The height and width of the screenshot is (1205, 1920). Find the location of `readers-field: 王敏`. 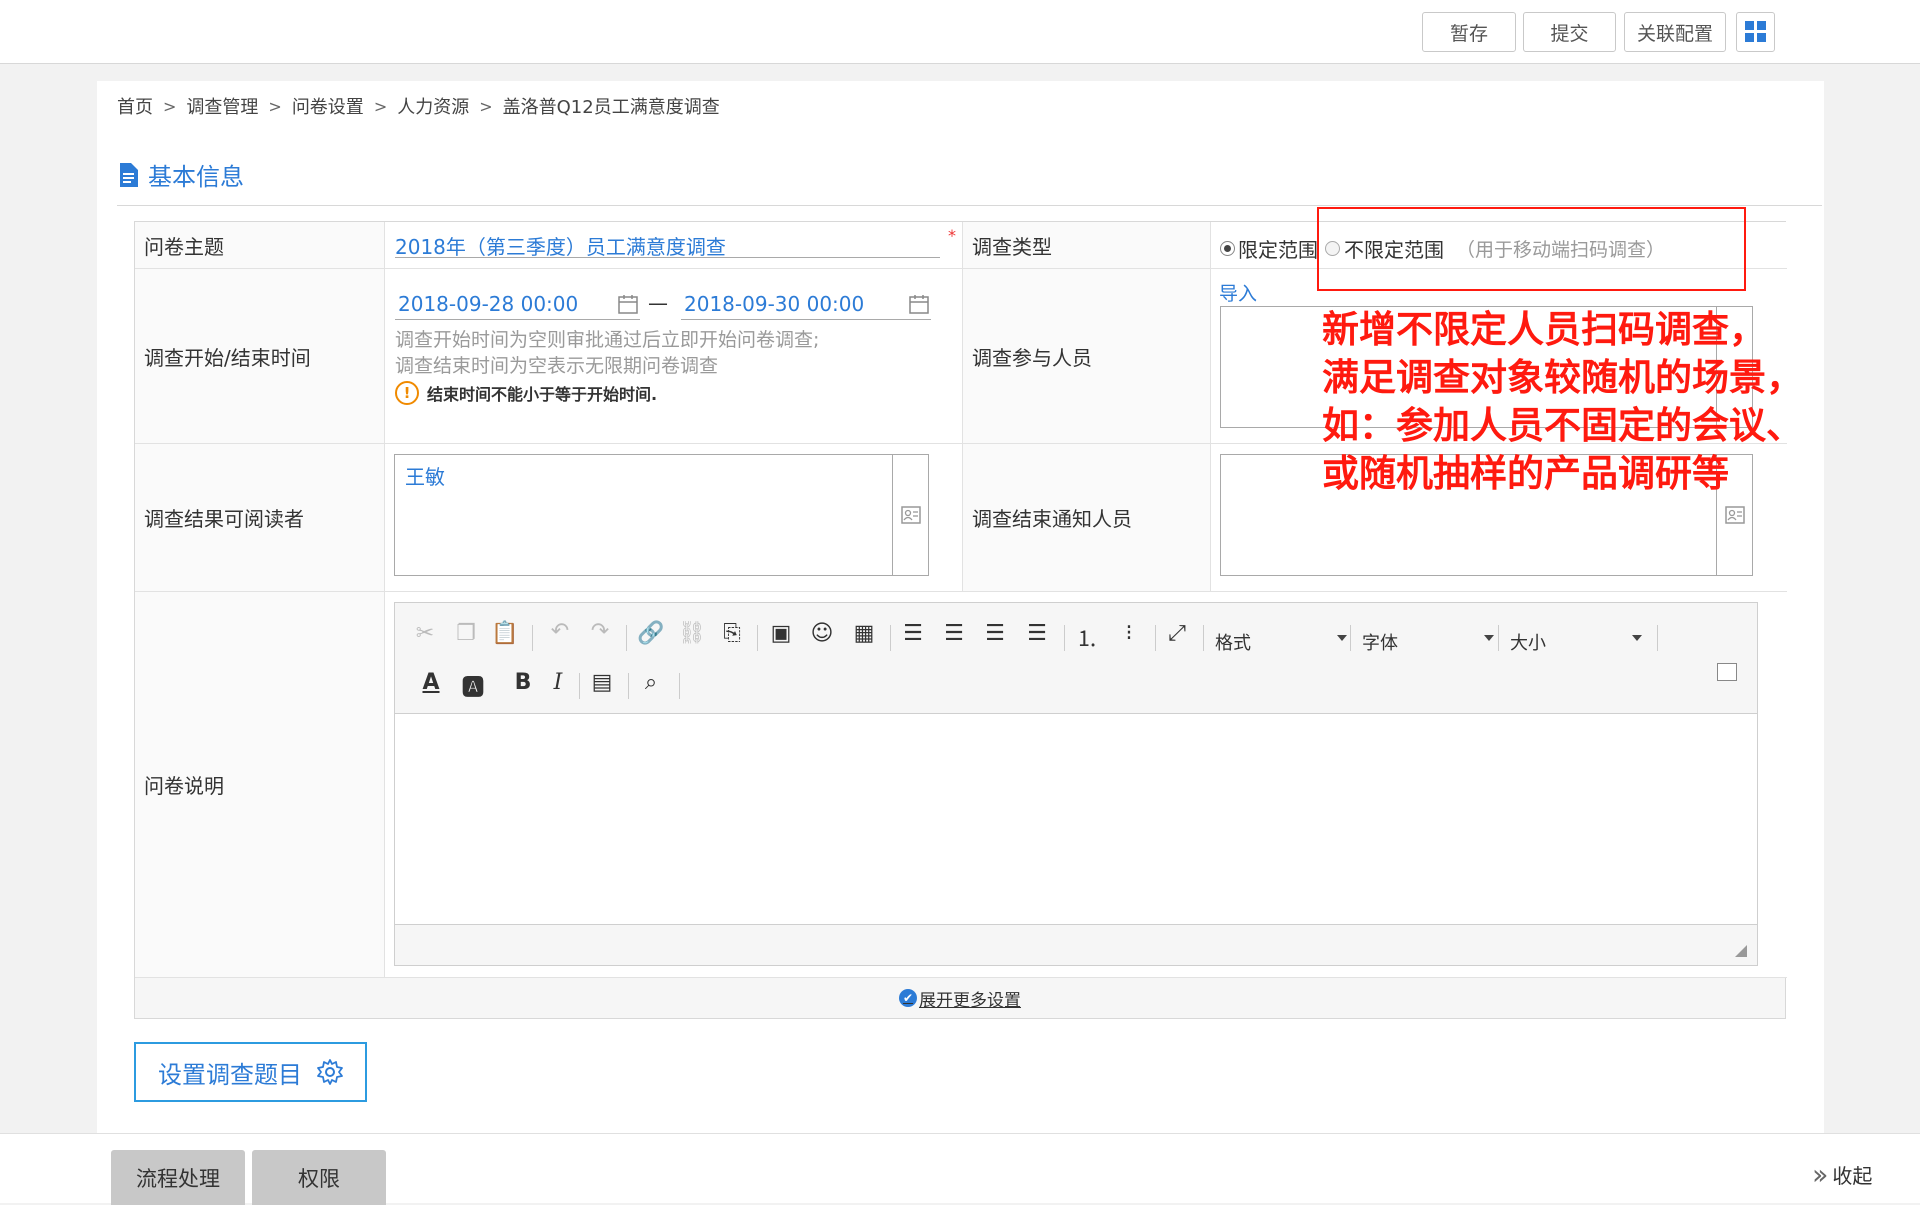

readers-field: 王敏 is located at coordinates (661, 515).